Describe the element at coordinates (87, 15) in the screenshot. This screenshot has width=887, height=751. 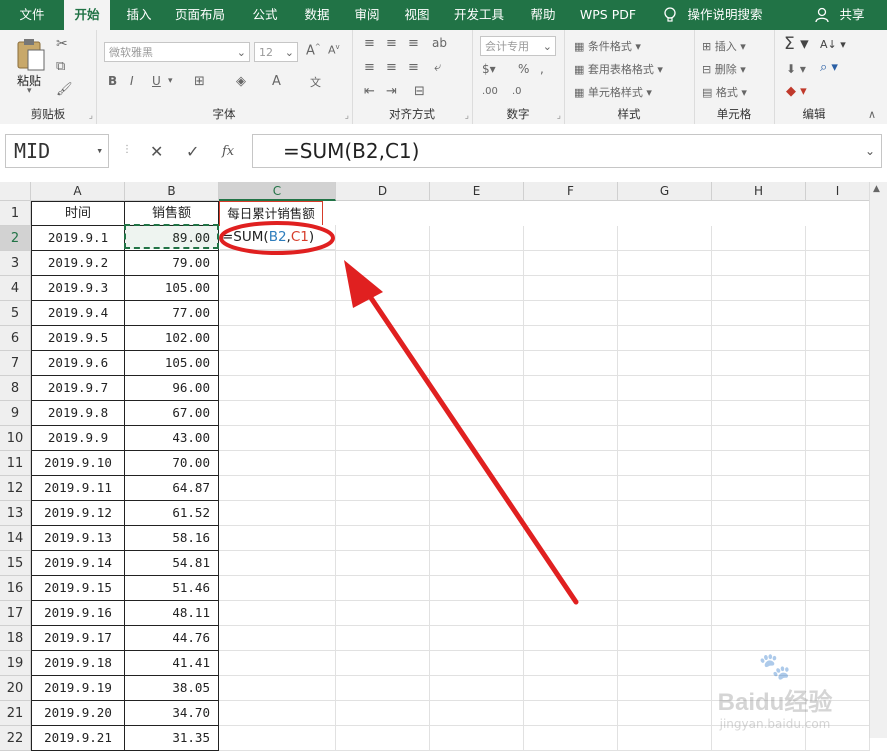
I see `tab-home: 开始` at that location.